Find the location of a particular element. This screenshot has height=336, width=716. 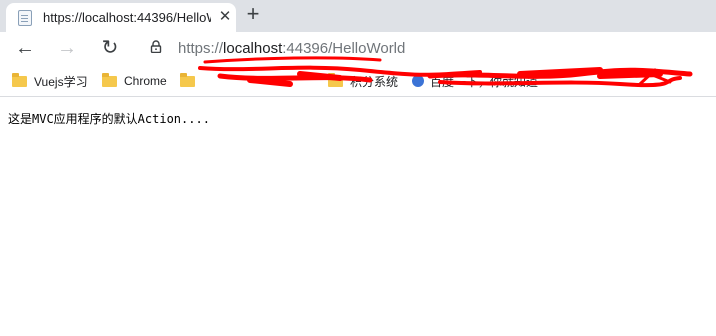

bookmark-chrome: Chrome is located at coordinates (134, 81).